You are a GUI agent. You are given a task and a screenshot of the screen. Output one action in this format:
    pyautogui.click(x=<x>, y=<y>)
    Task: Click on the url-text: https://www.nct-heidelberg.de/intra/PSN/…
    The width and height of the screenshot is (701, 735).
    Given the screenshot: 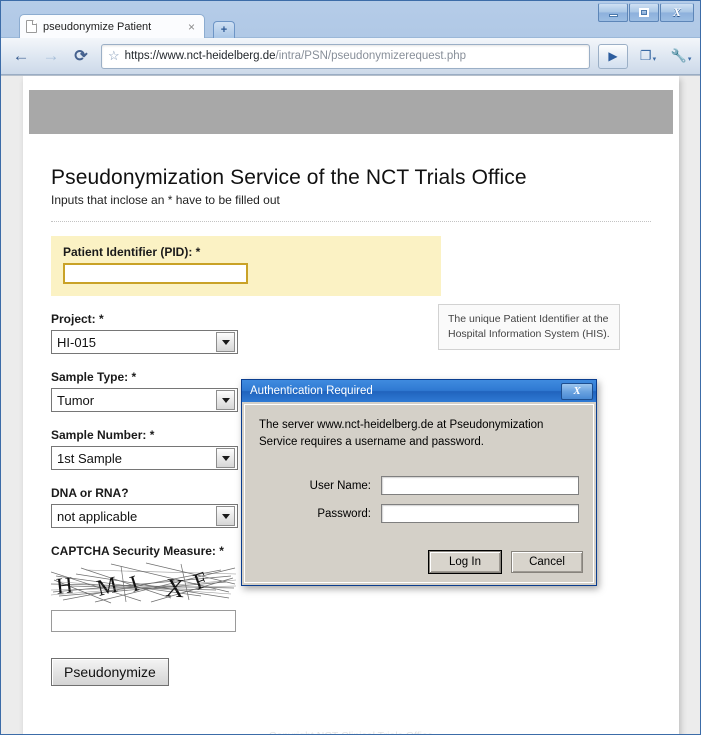 What is the action you would take?
    pyautogui.click(x=295, y=56)
    